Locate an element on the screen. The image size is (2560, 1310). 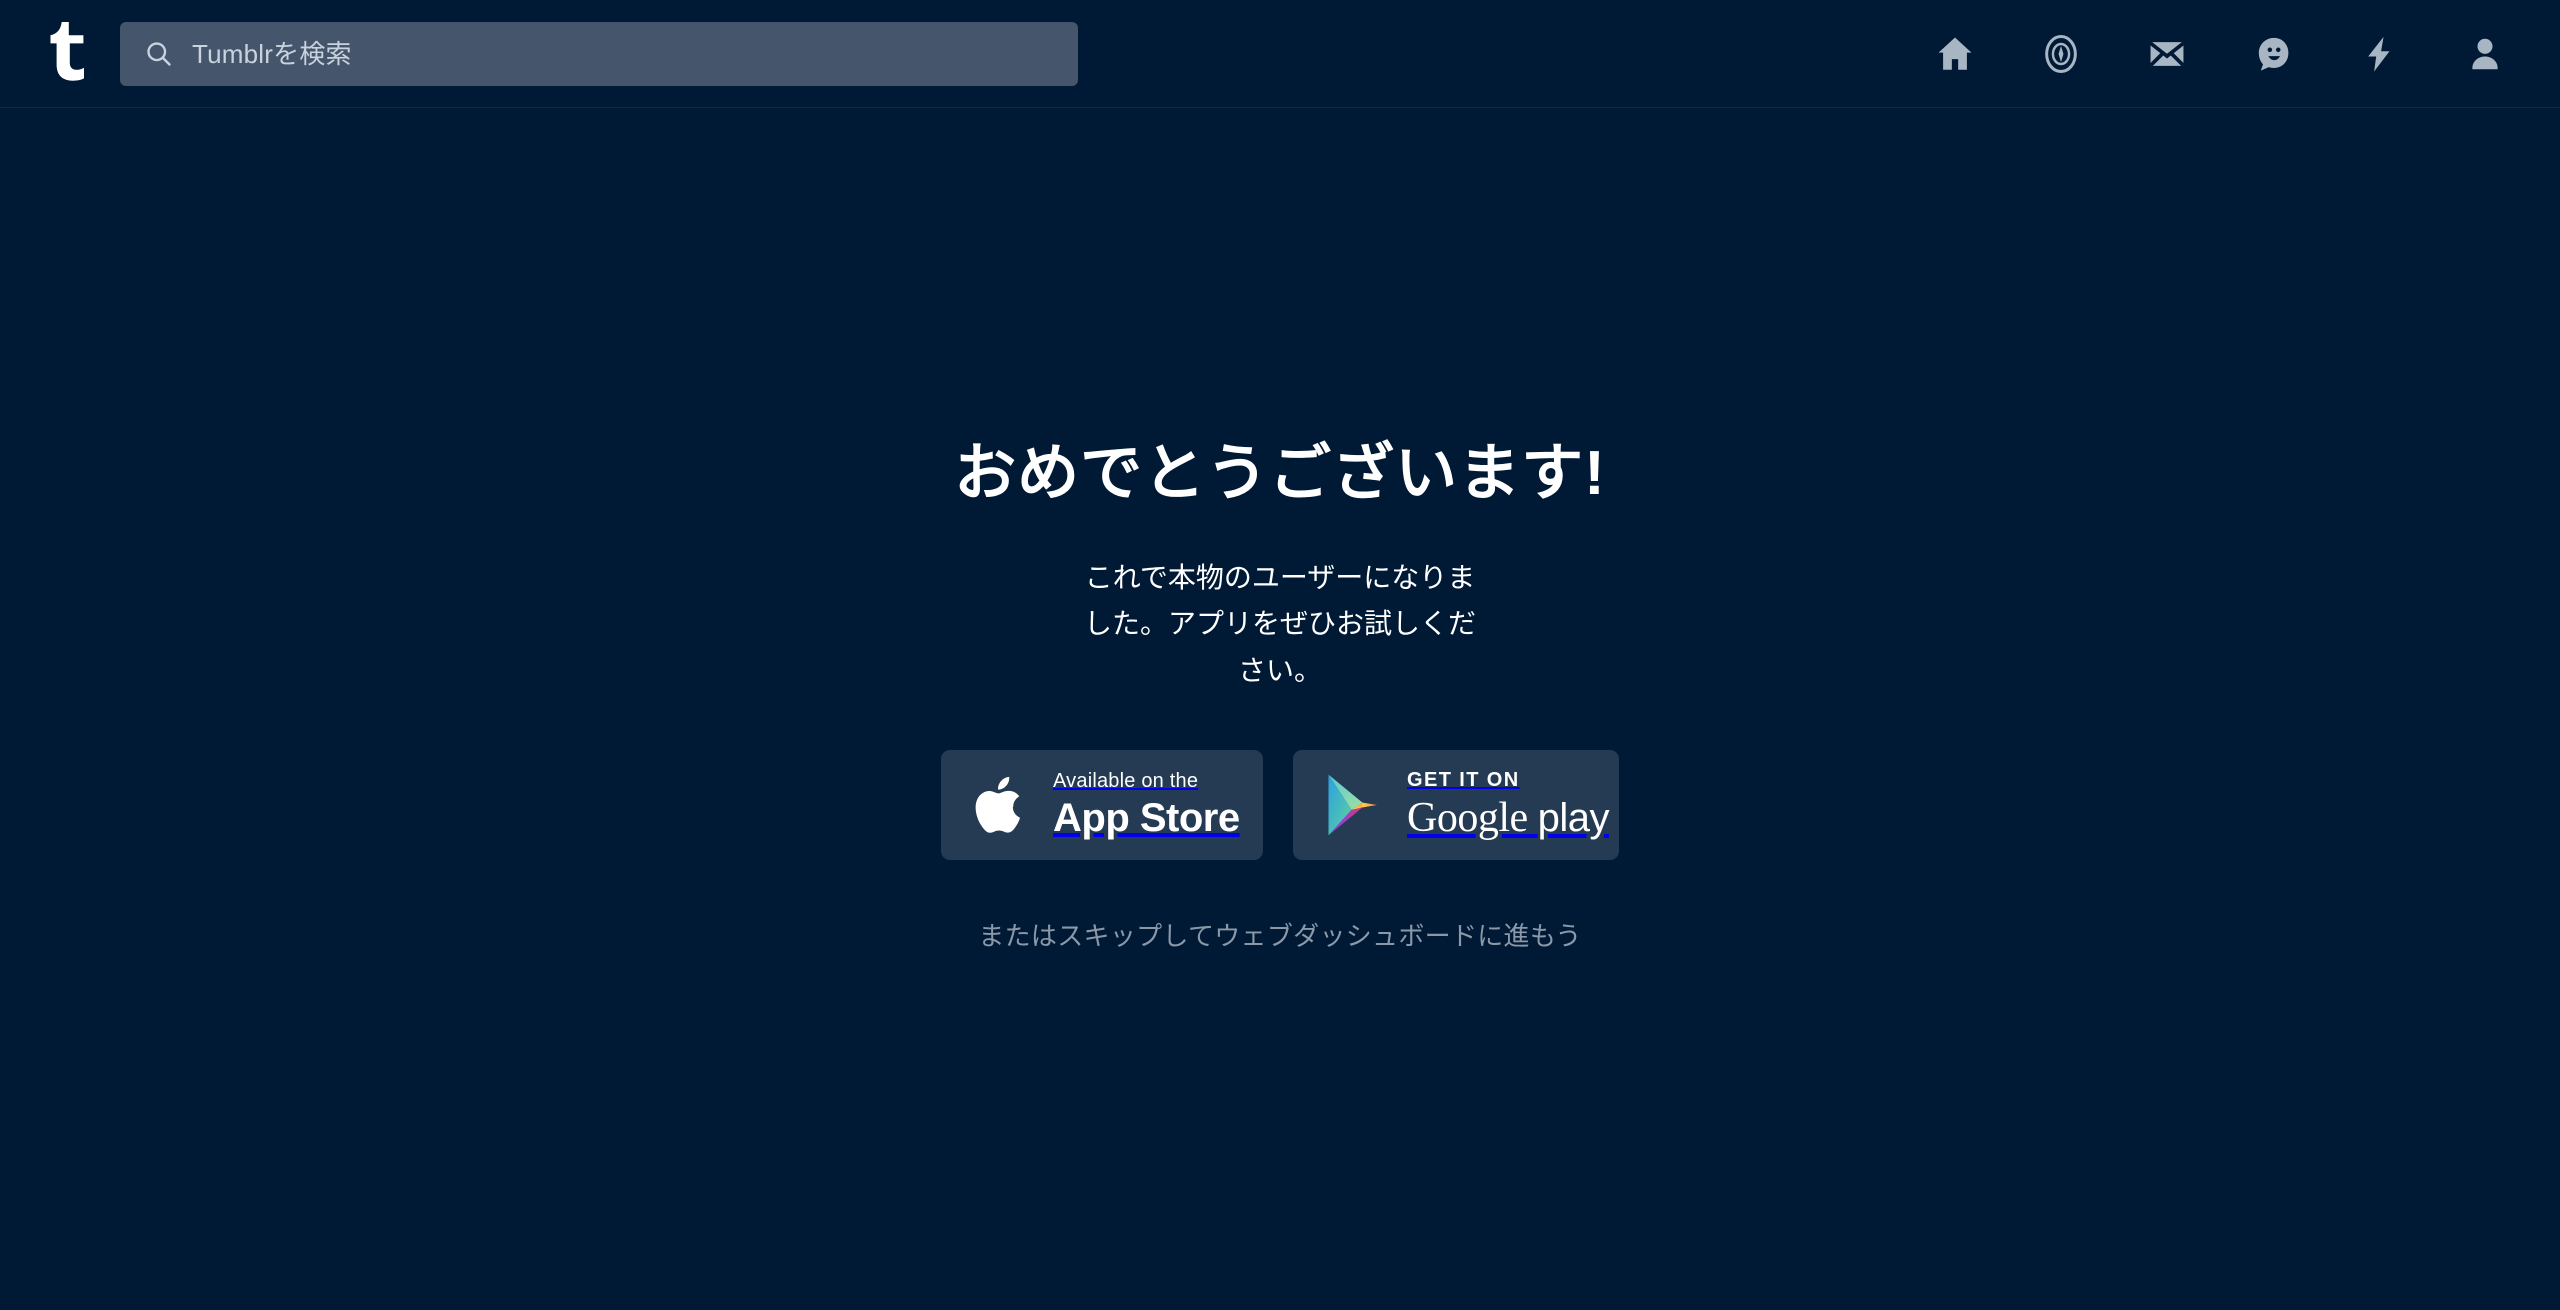
account-icon is located at coordinates (2485, 54).